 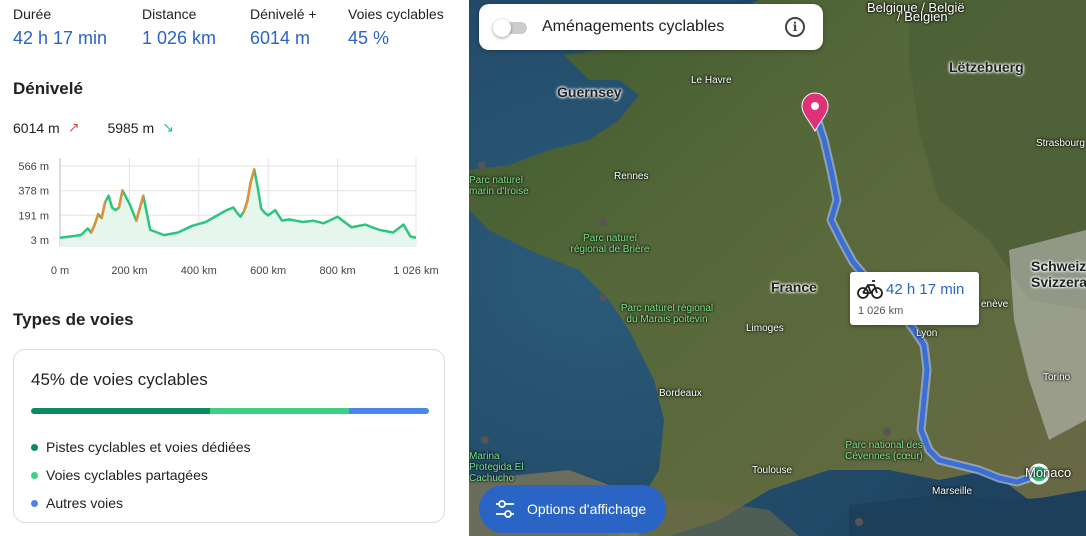 I want to click on place-geneve: enève, so click(x=995, y=304).